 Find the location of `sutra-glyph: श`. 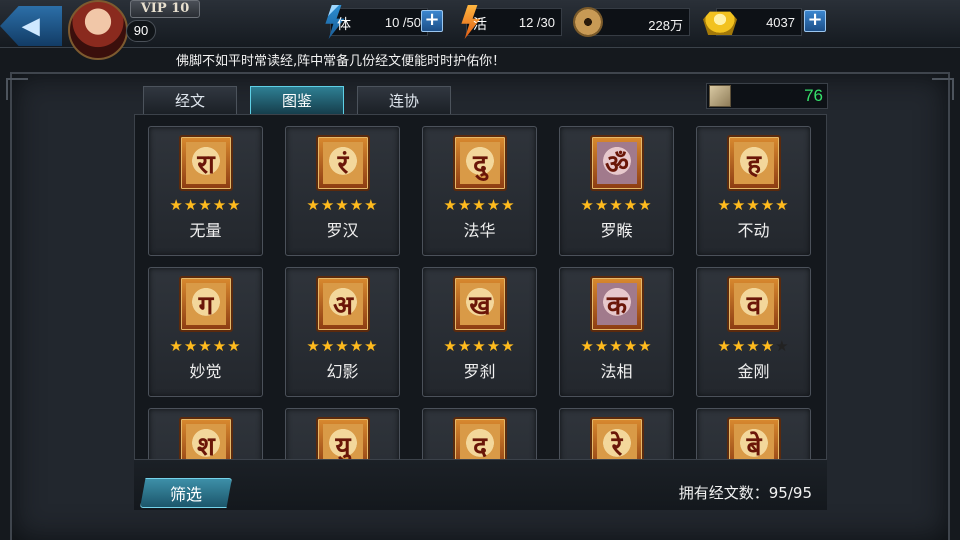

sutra-glyph: श is located at coordinates (206, 441).